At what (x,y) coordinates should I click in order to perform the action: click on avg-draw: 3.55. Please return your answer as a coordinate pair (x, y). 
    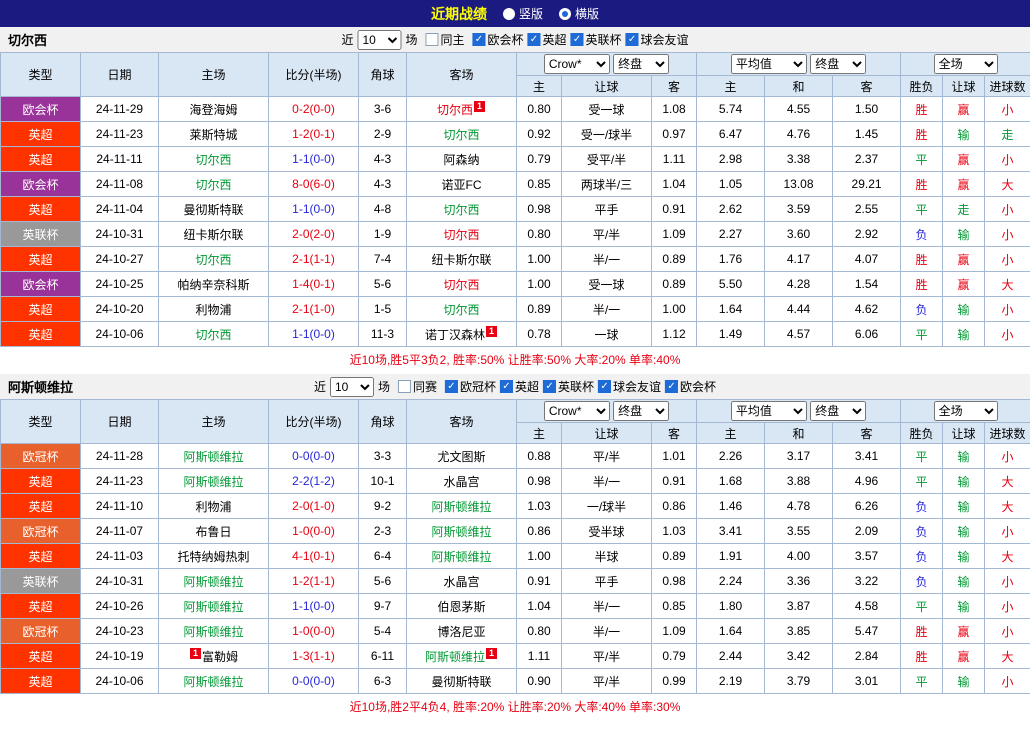
    Looking at the image, I should click on (799, 531).